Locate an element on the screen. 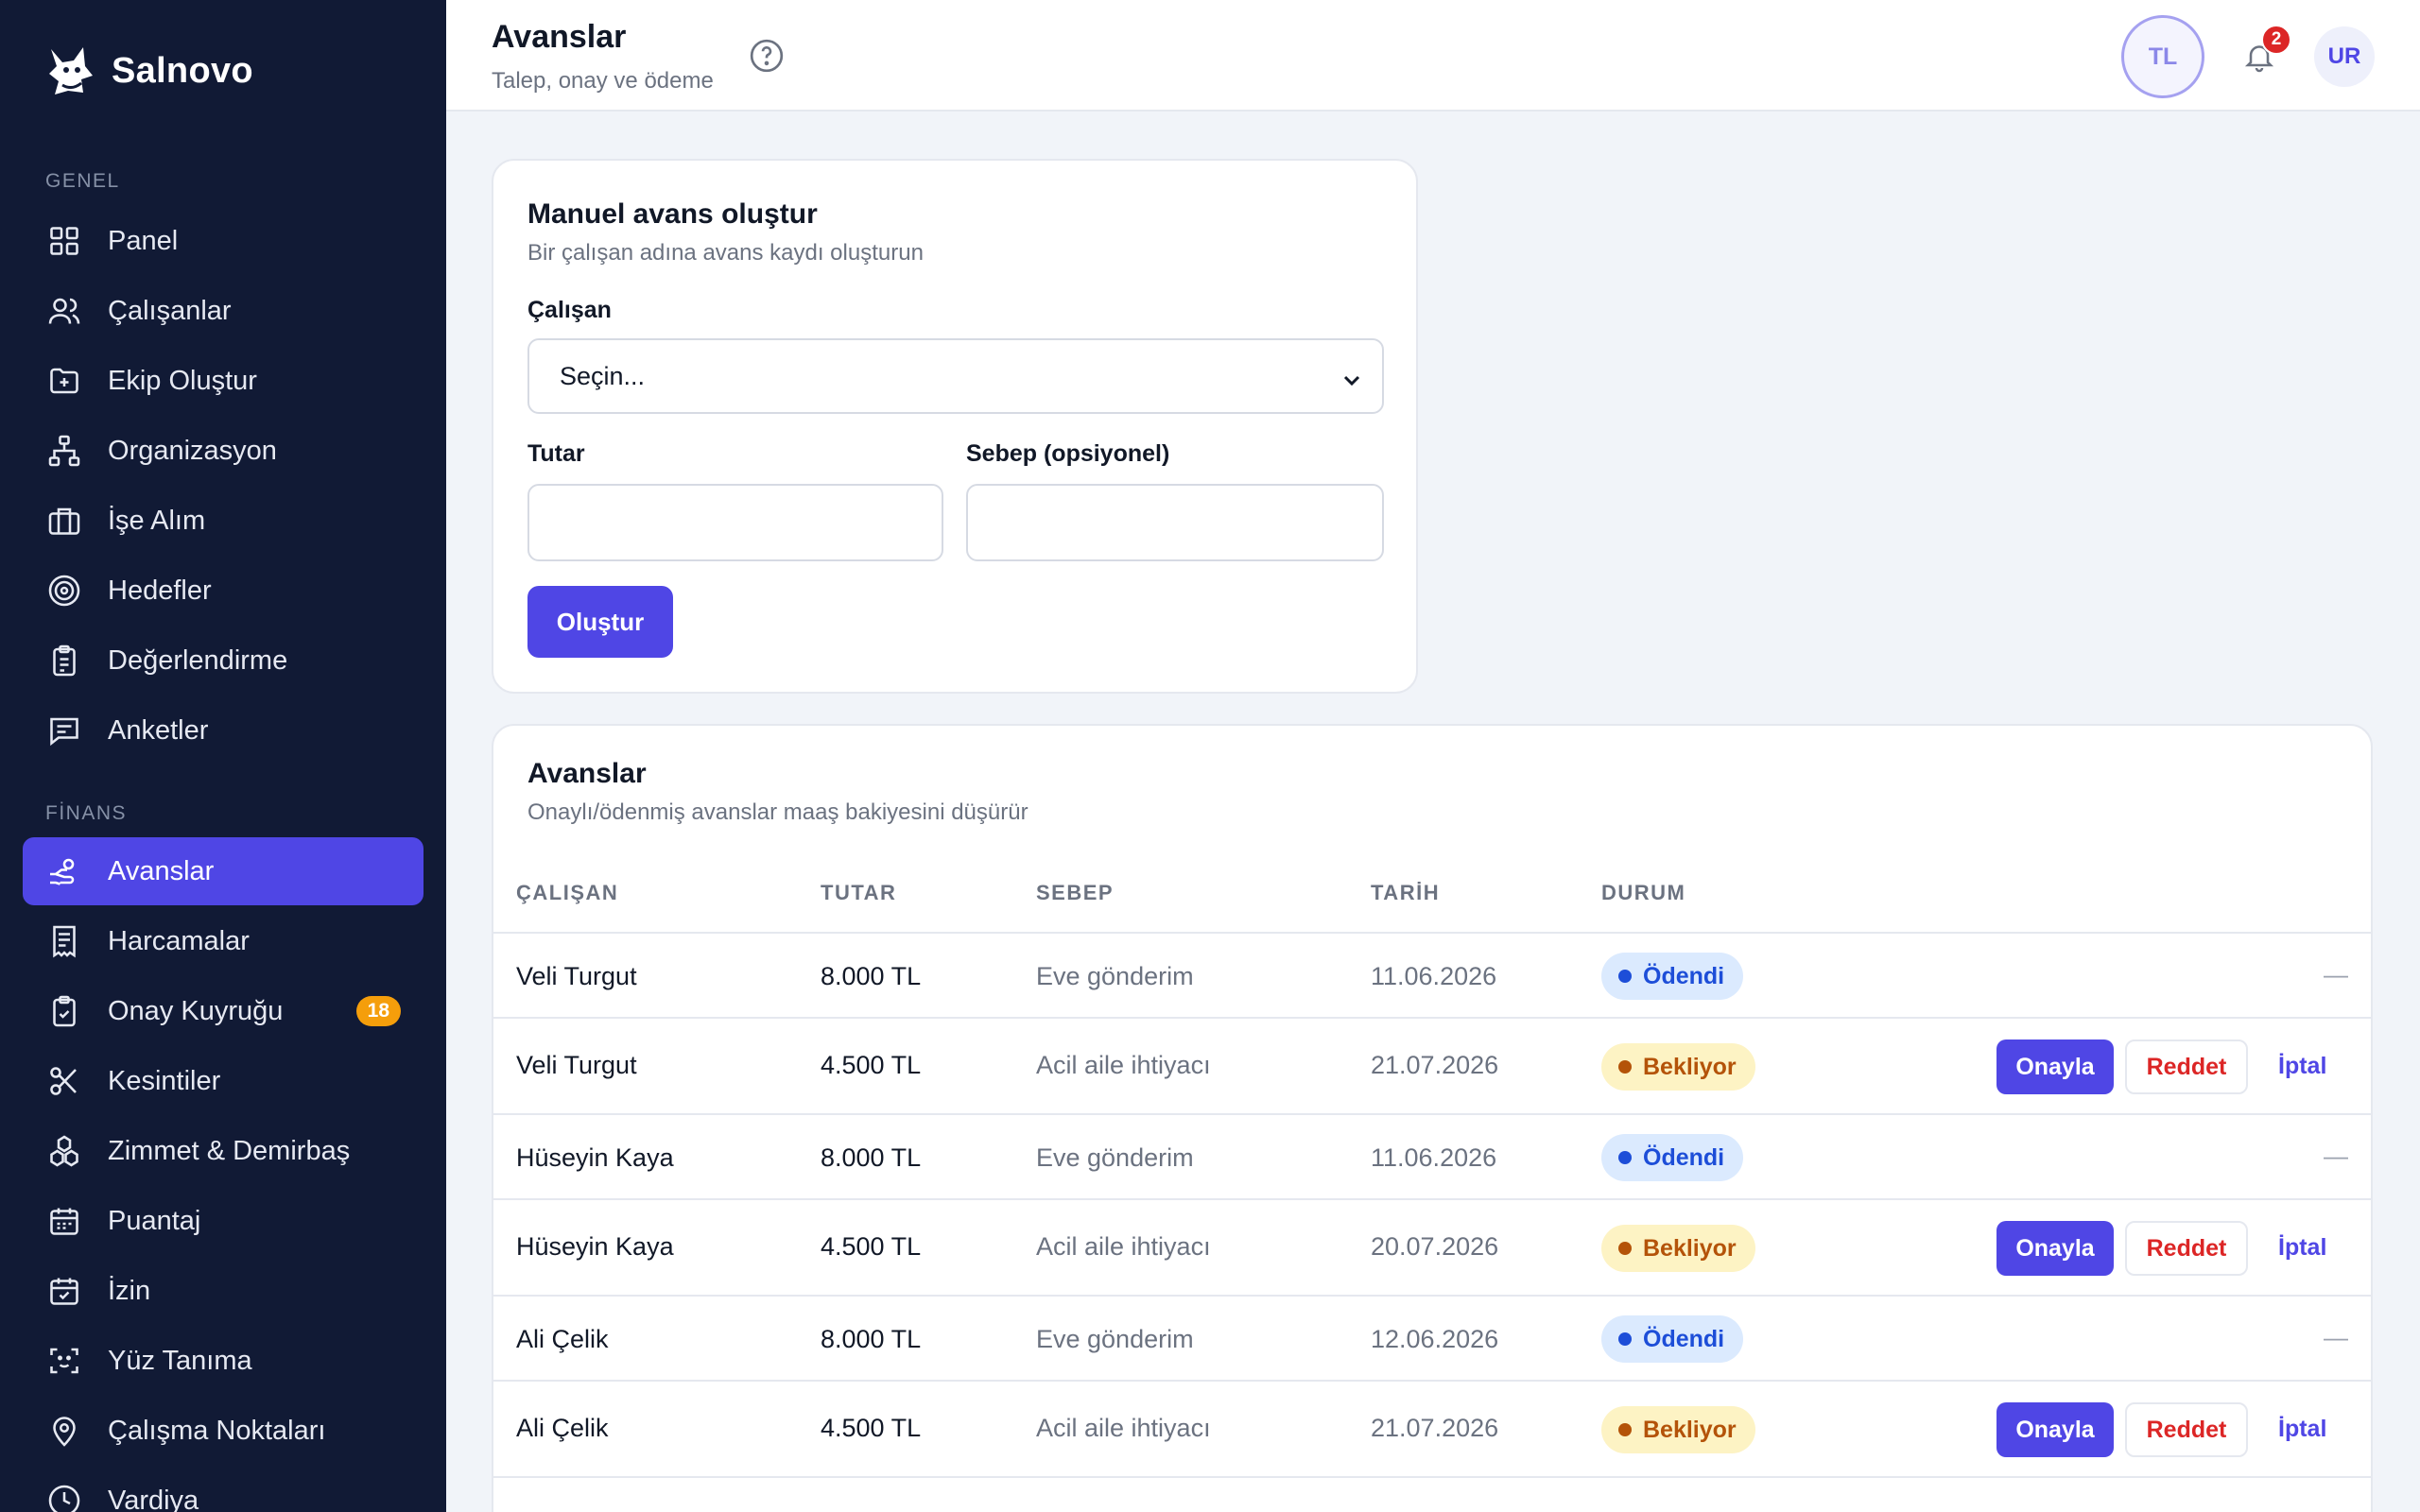  sidebar-item-panel: Panel is located at coordinates (223, 241).